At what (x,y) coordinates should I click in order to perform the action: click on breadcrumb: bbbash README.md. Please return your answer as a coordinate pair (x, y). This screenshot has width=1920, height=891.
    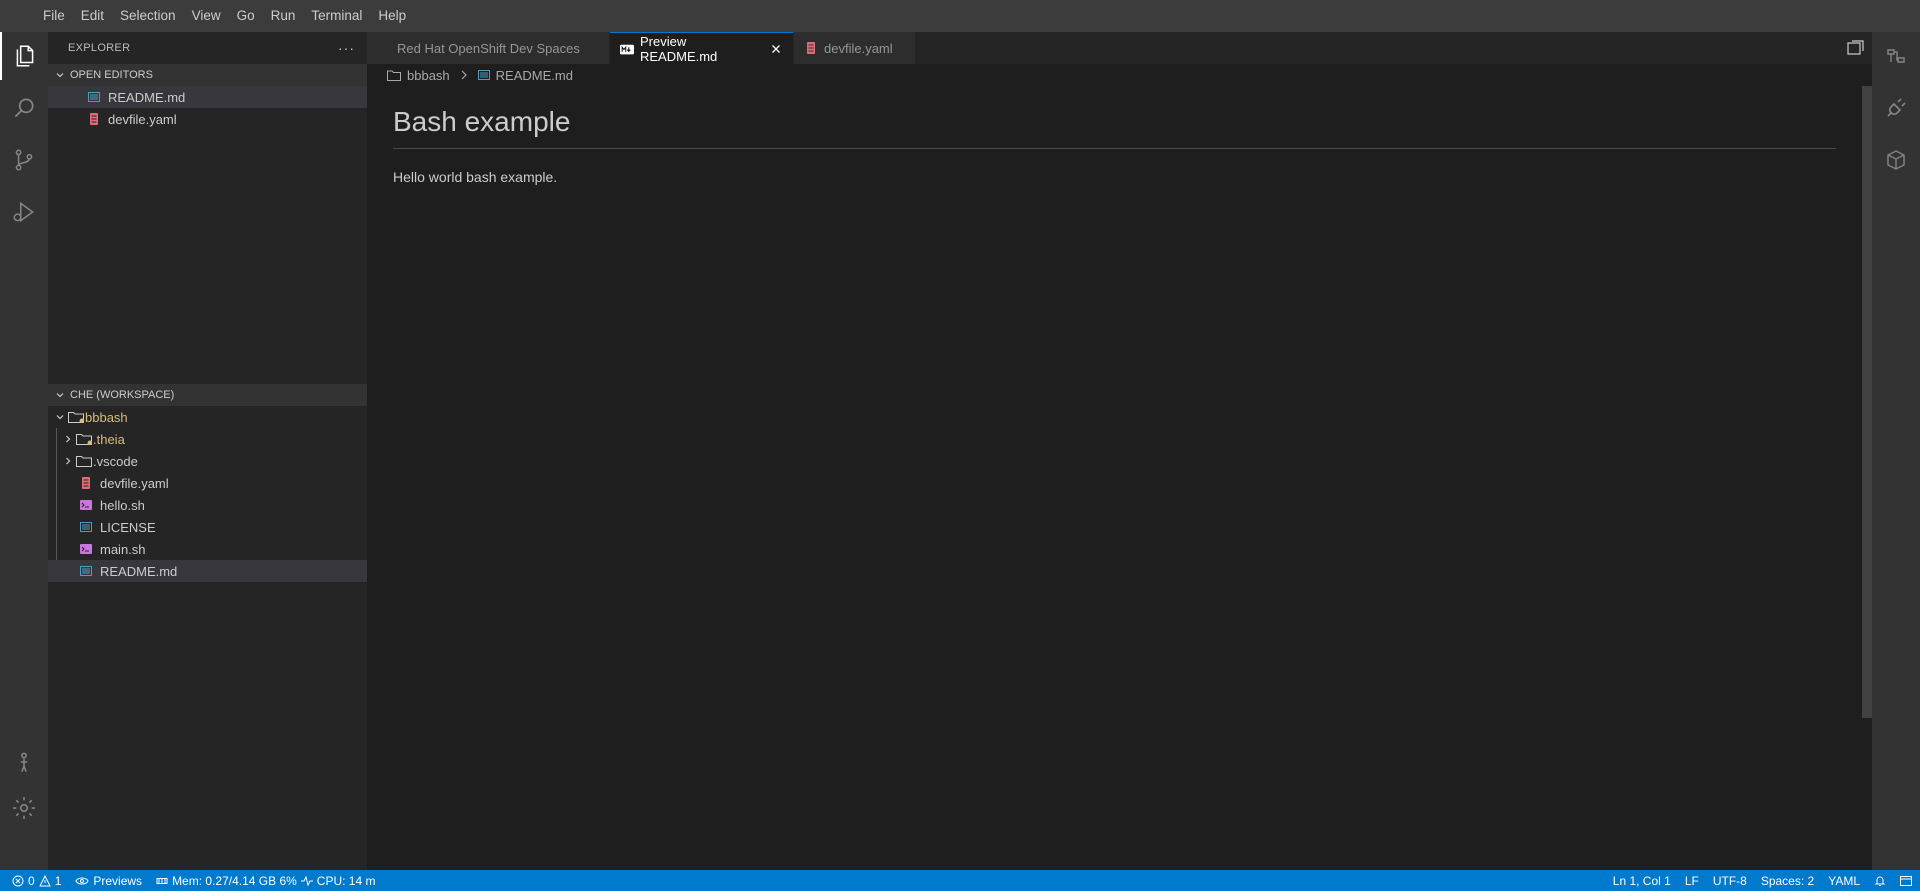
    Looking at the image, I should click on (1119, 75).